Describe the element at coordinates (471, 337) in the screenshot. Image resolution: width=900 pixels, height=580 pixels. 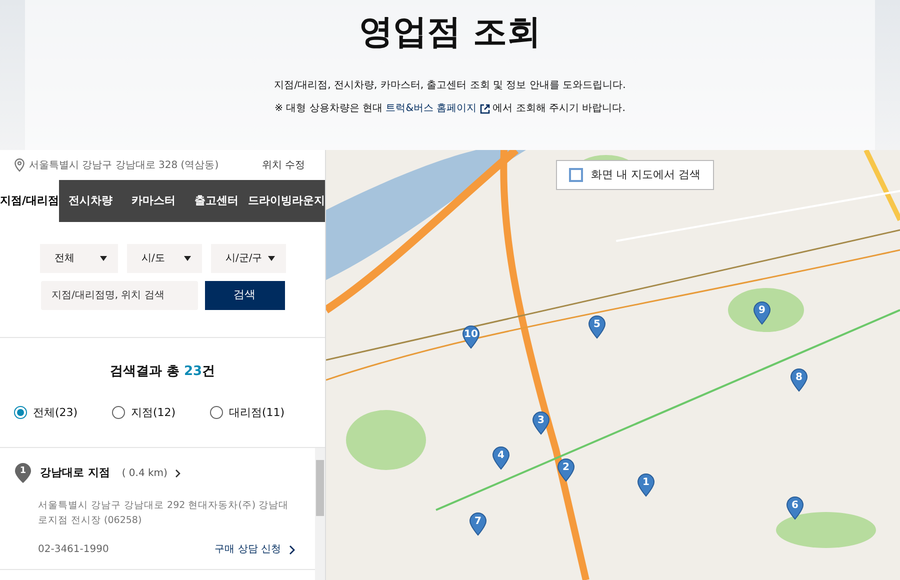
I see `map-marker: 10` at that location.